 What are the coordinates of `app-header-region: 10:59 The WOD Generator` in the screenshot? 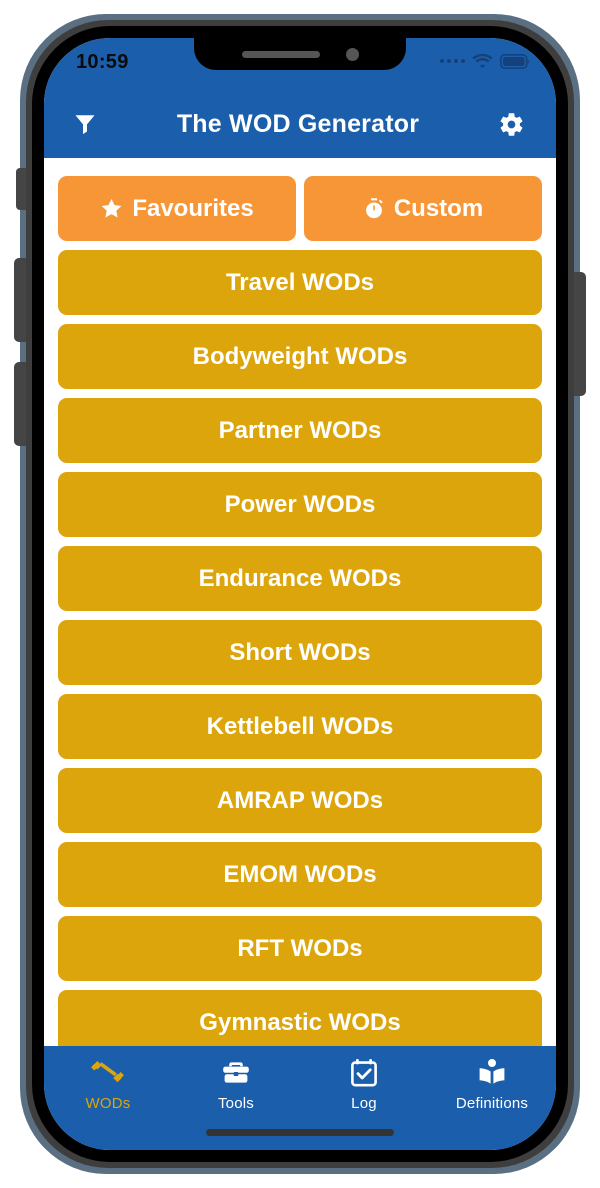 It's located at (300, 98).